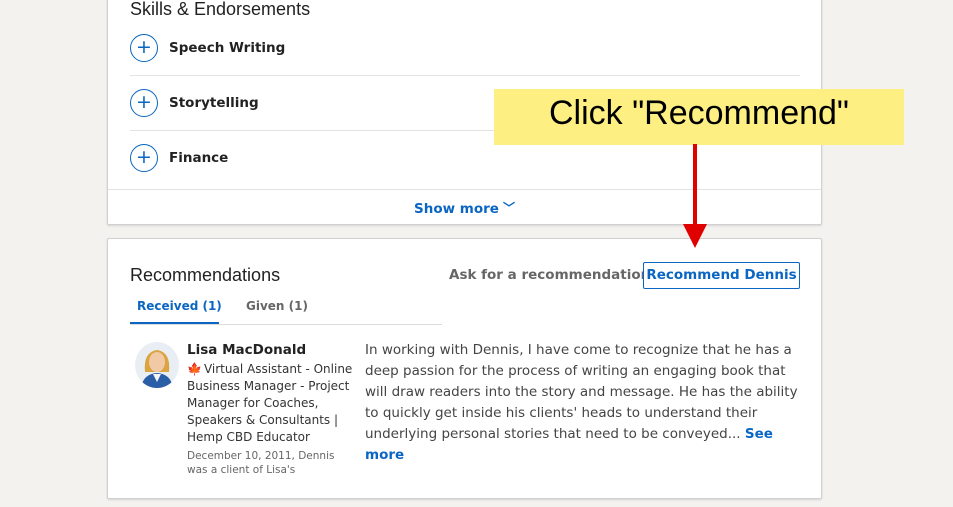  What do you see at coordinates (699, 117) in the screenshot?
I see `callout-box: Click "Recommend"` at bounding box center [699, 117].